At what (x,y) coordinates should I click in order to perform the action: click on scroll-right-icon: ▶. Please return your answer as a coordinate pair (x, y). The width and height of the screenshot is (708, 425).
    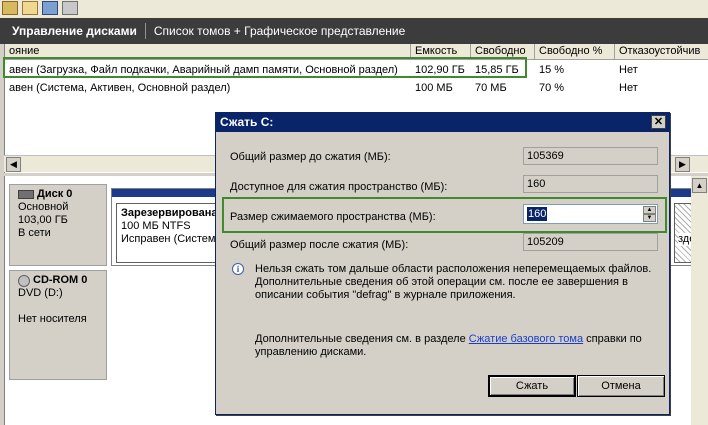
    Looking at the image, I should click on (682, 164).